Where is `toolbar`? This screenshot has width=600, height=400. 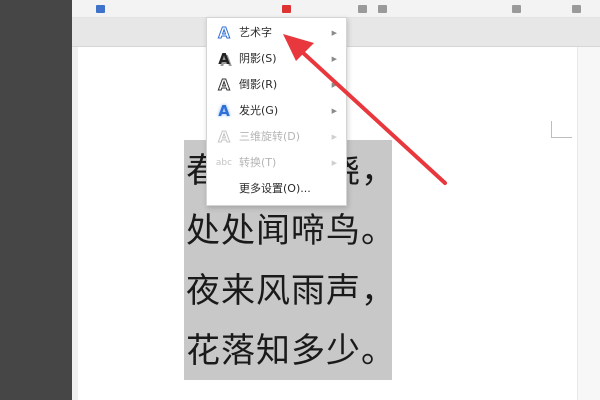
toolbar is located at coordinates (336, 9).